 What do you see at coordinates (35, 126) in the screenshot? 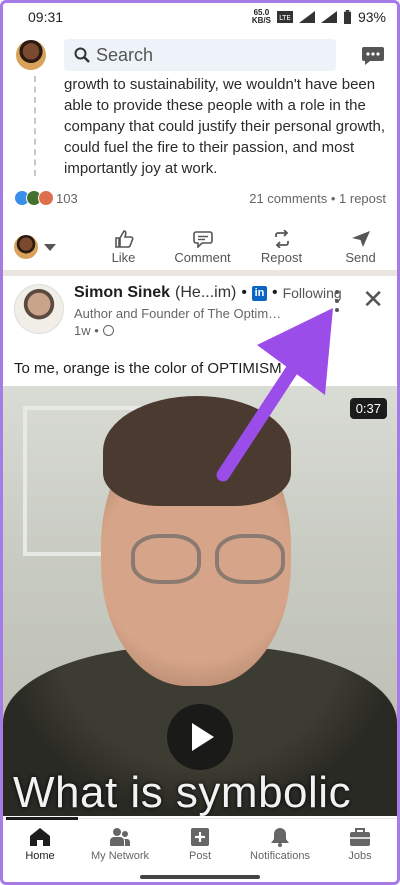
I see `thread-line` at bounding box center [35, 126].